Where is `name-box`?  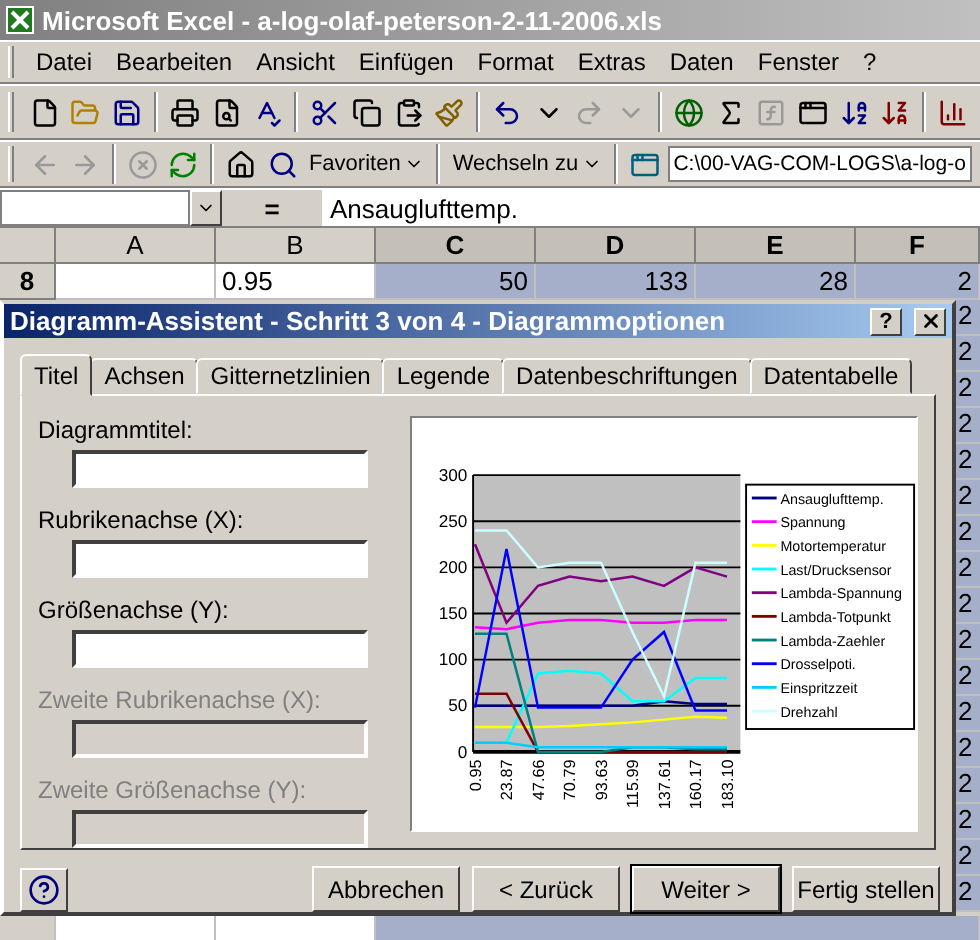
name-box is located at coordinates (95, 208).